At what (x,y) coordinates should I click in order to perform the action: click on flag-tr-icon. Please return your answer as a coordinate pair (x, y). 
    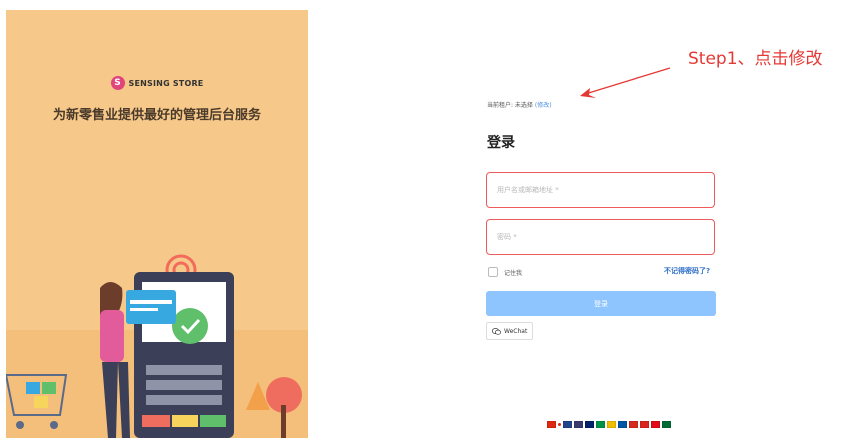
    Looking at the image, I should click on (655, 424).